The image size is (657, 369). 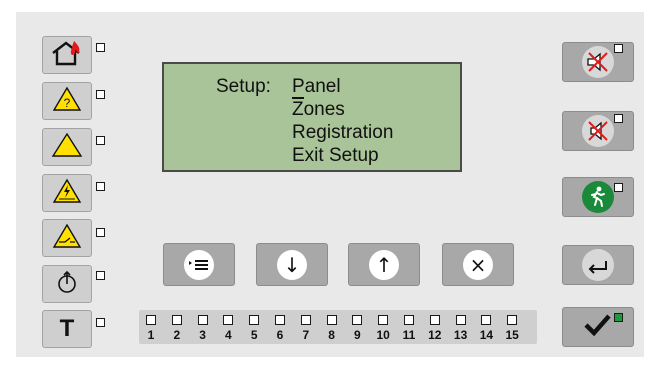 I want to click on zone-number-7: 7, so click(x=306, y=335).